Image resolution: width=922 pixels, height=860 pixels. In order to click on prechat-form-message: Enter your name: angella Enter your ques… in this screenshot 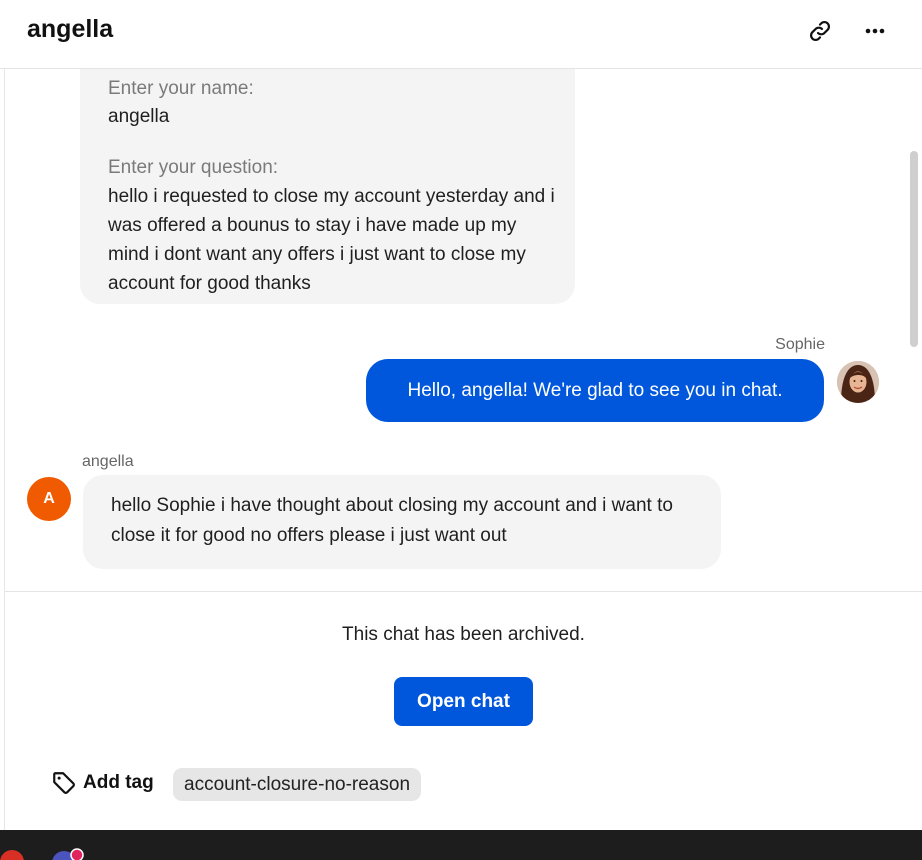, I will do `click(327, 186)`.